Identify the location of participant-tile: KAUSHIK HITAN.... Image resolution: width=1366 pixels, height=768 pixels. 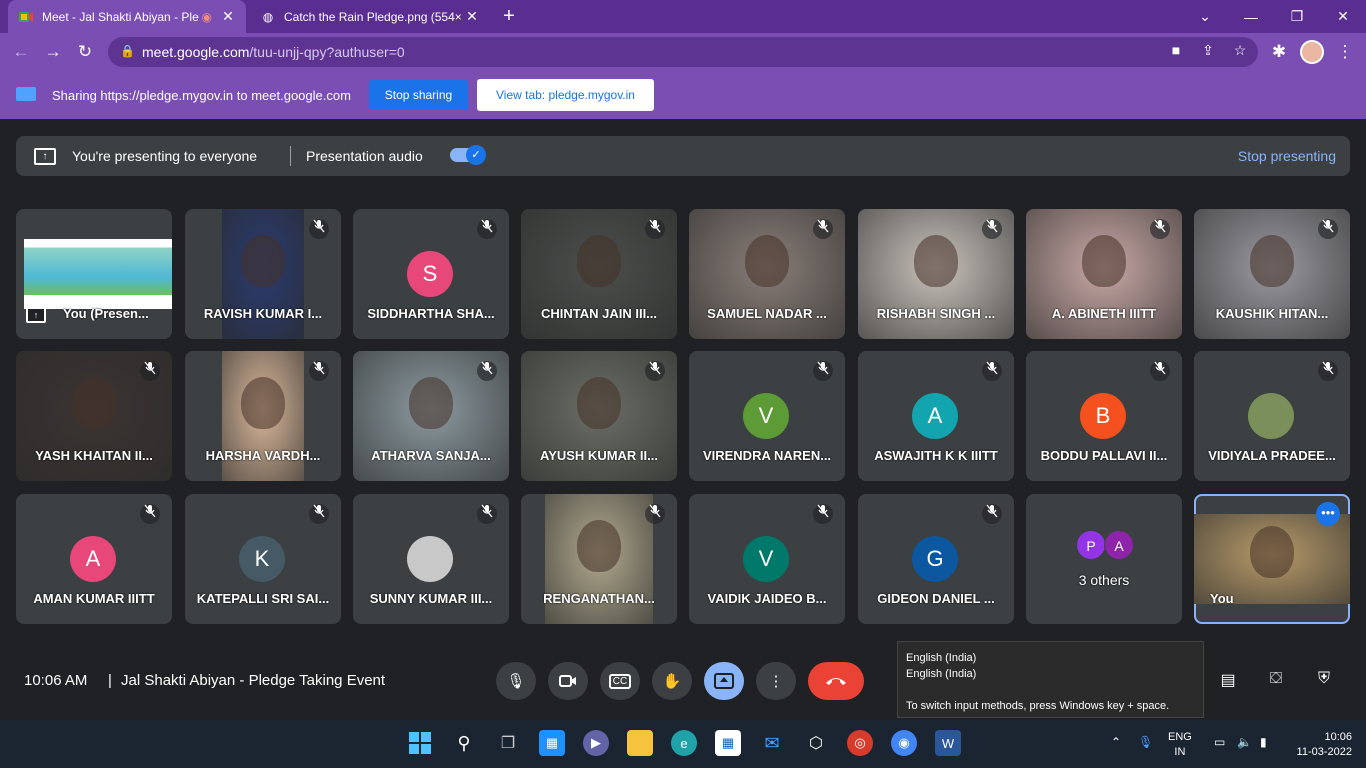
(1272, 274).